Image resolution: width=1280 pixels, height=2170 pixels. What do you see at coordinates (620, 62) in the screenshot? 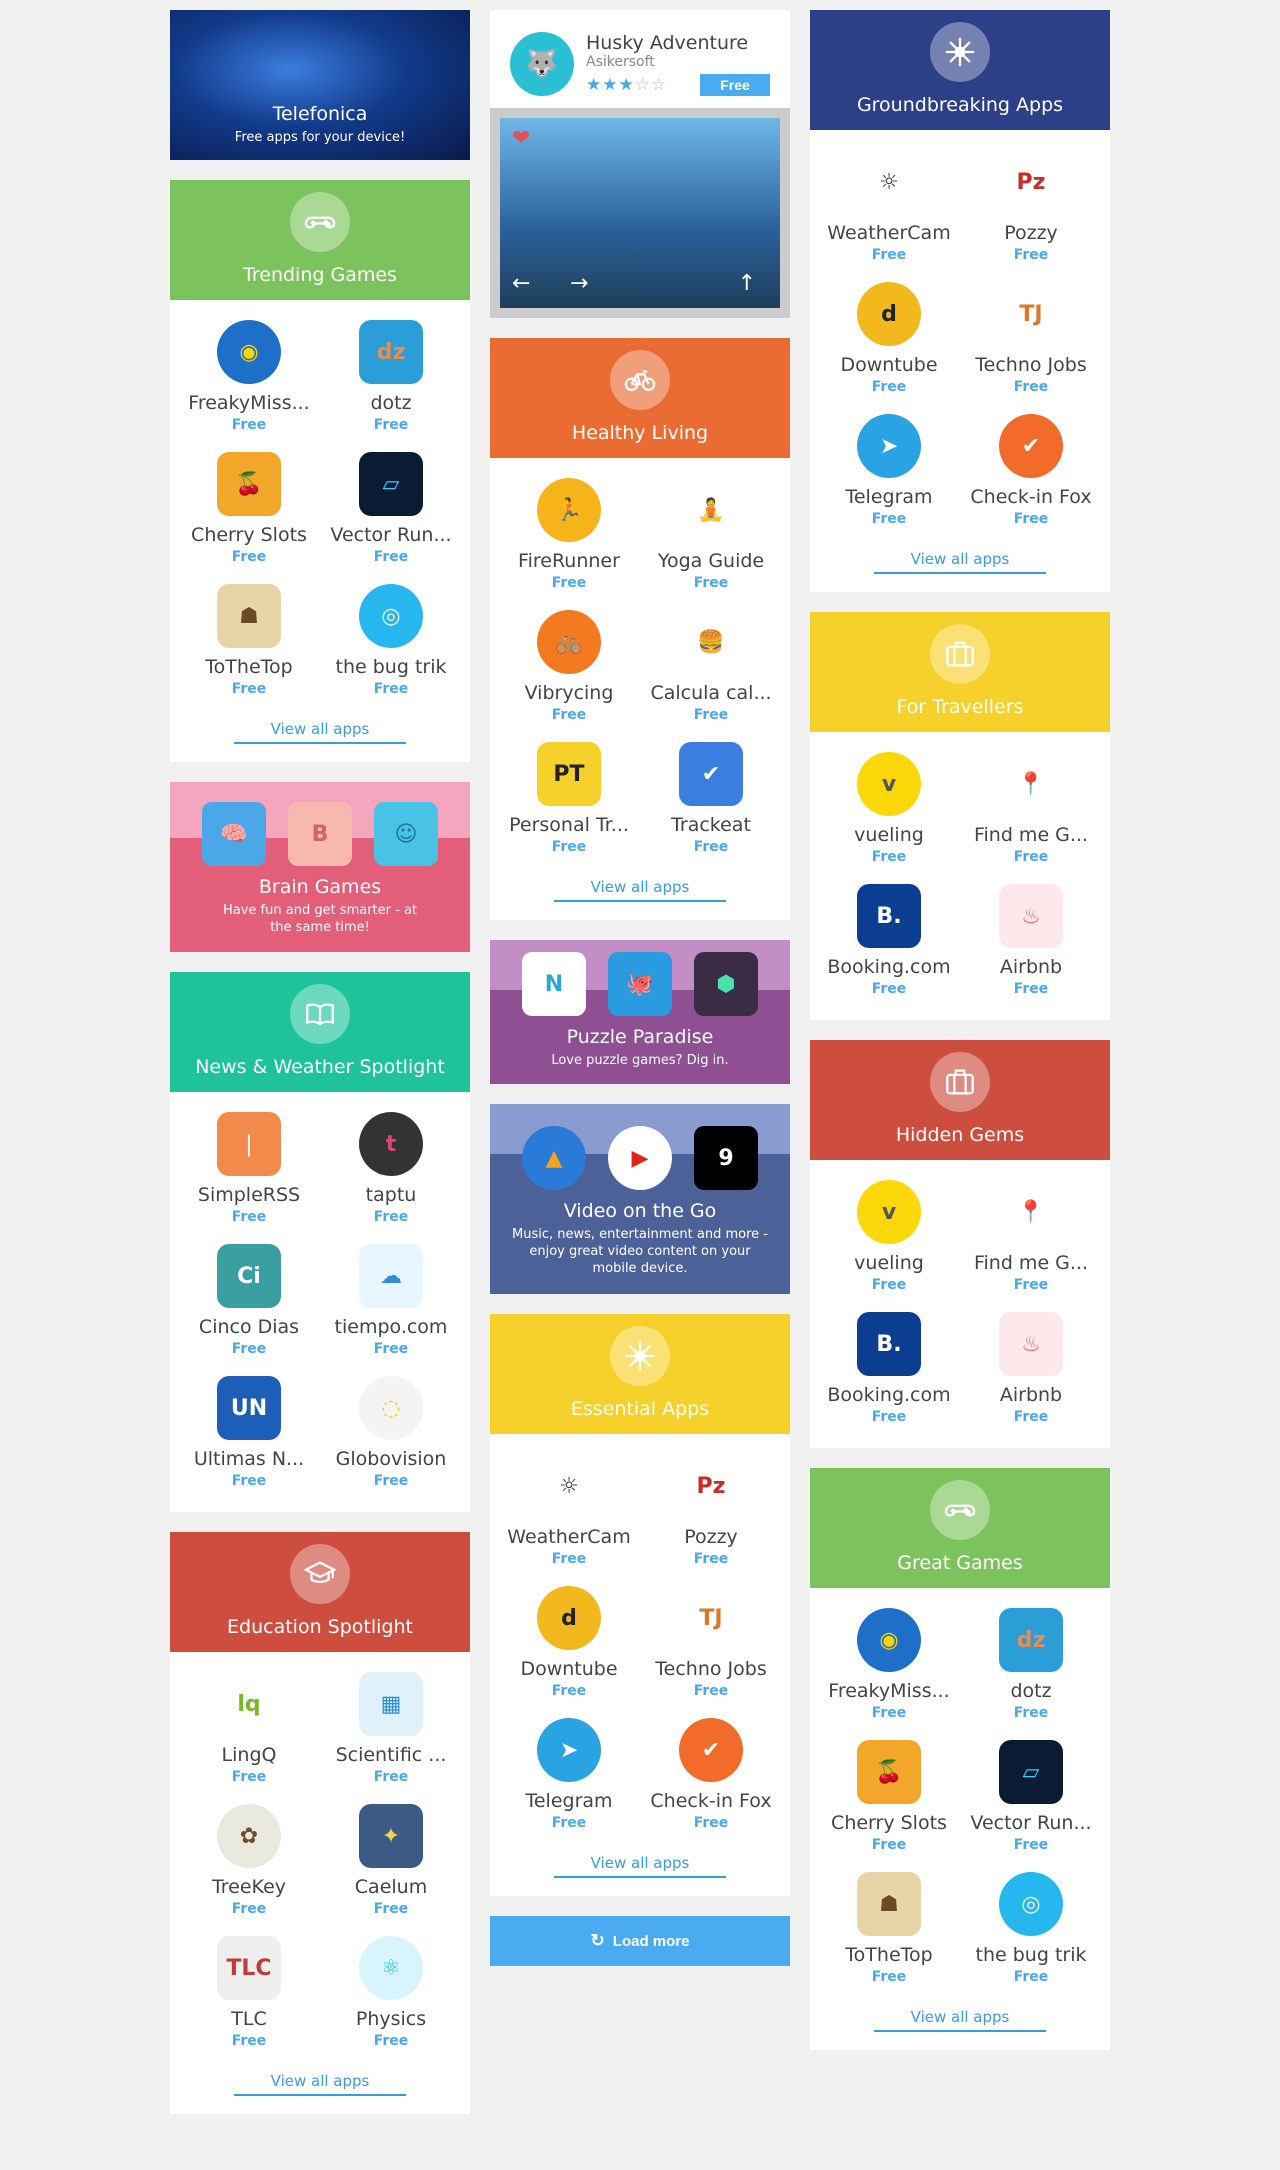
I see `featured-app-developer: Asikersoft` at bounding box center [620, 62].